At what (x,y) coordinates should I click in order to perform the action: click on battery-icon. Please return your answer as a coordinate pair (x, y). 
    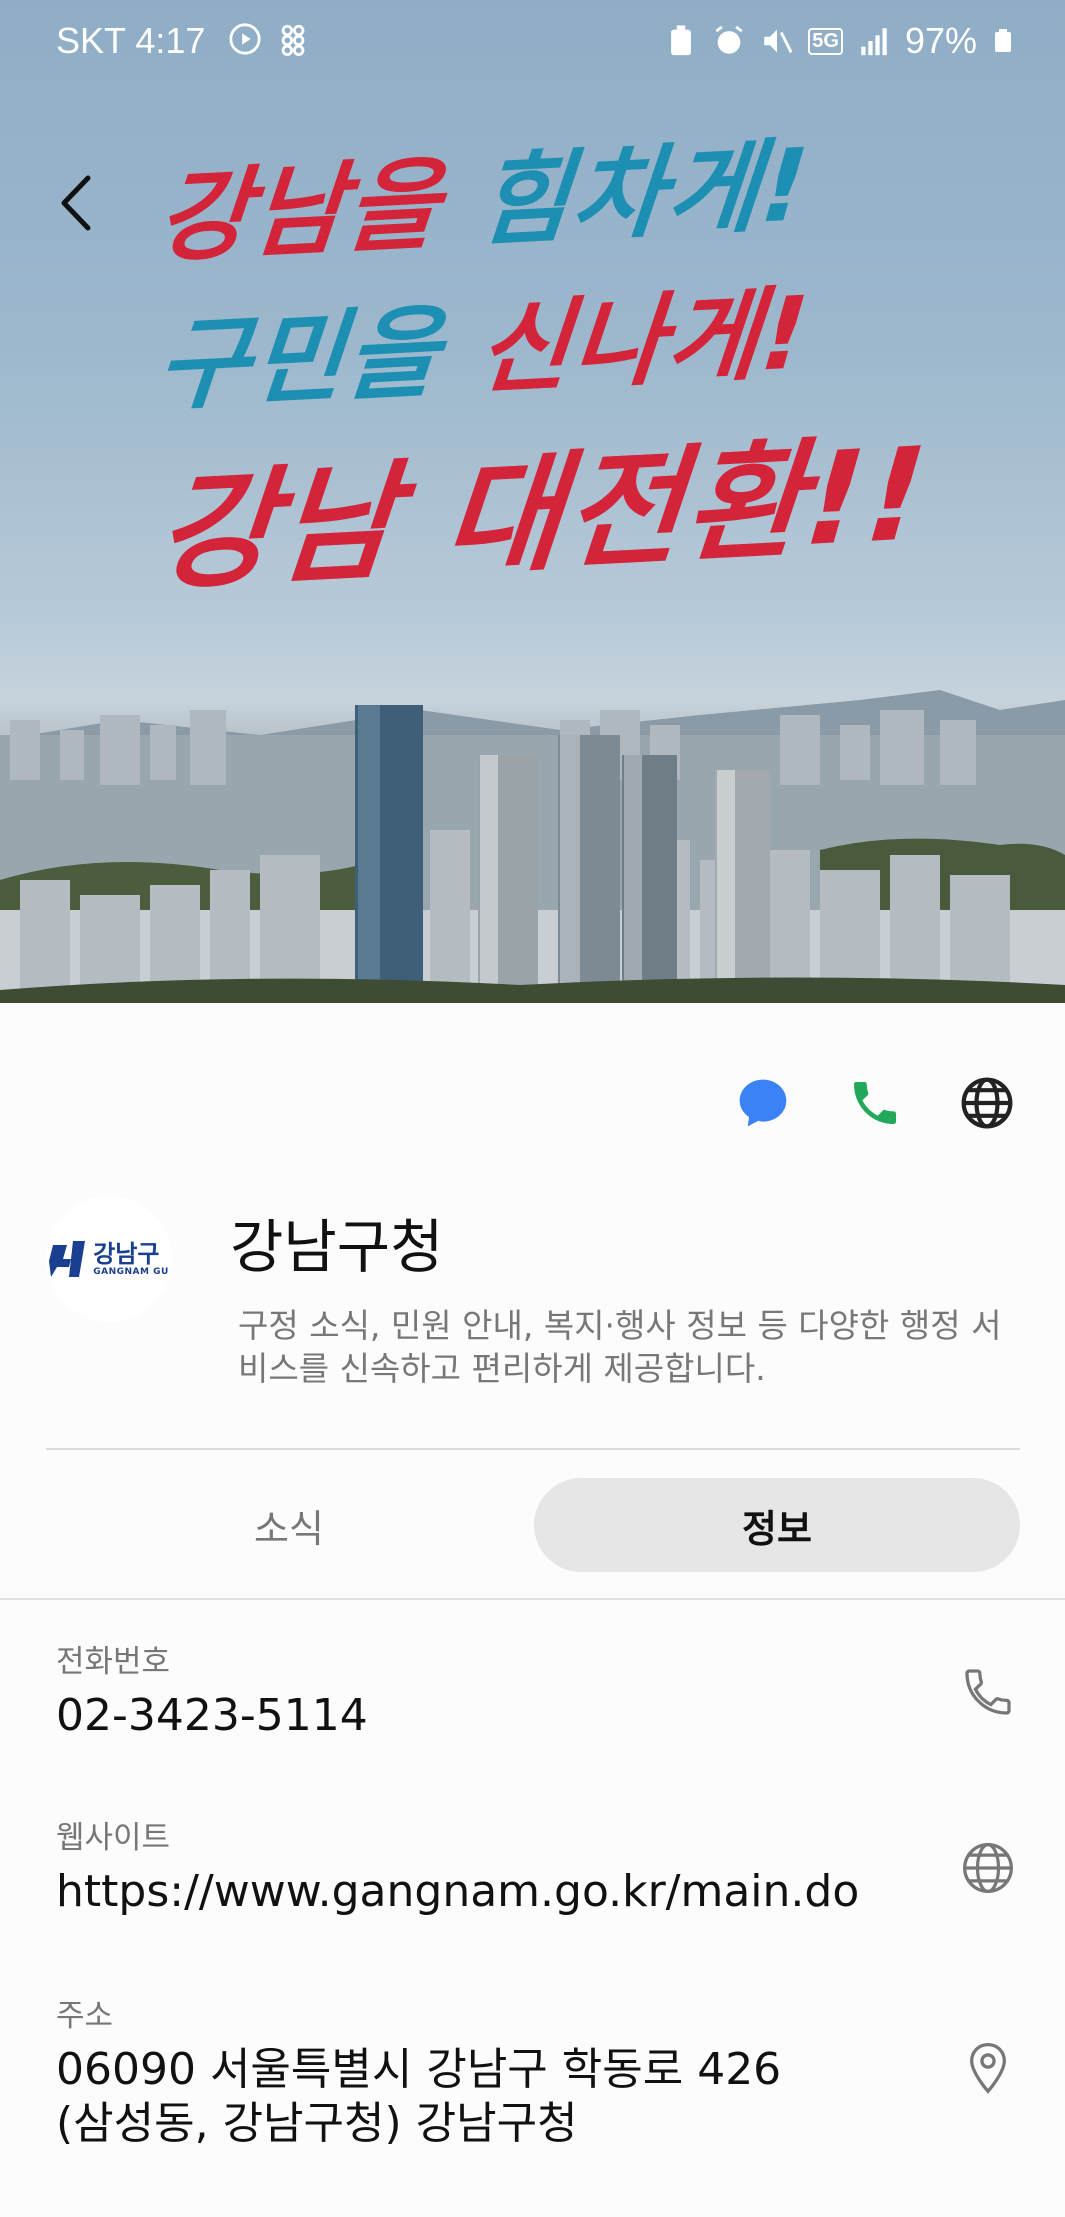
    Looking at the image, I should click on (1003, 40).